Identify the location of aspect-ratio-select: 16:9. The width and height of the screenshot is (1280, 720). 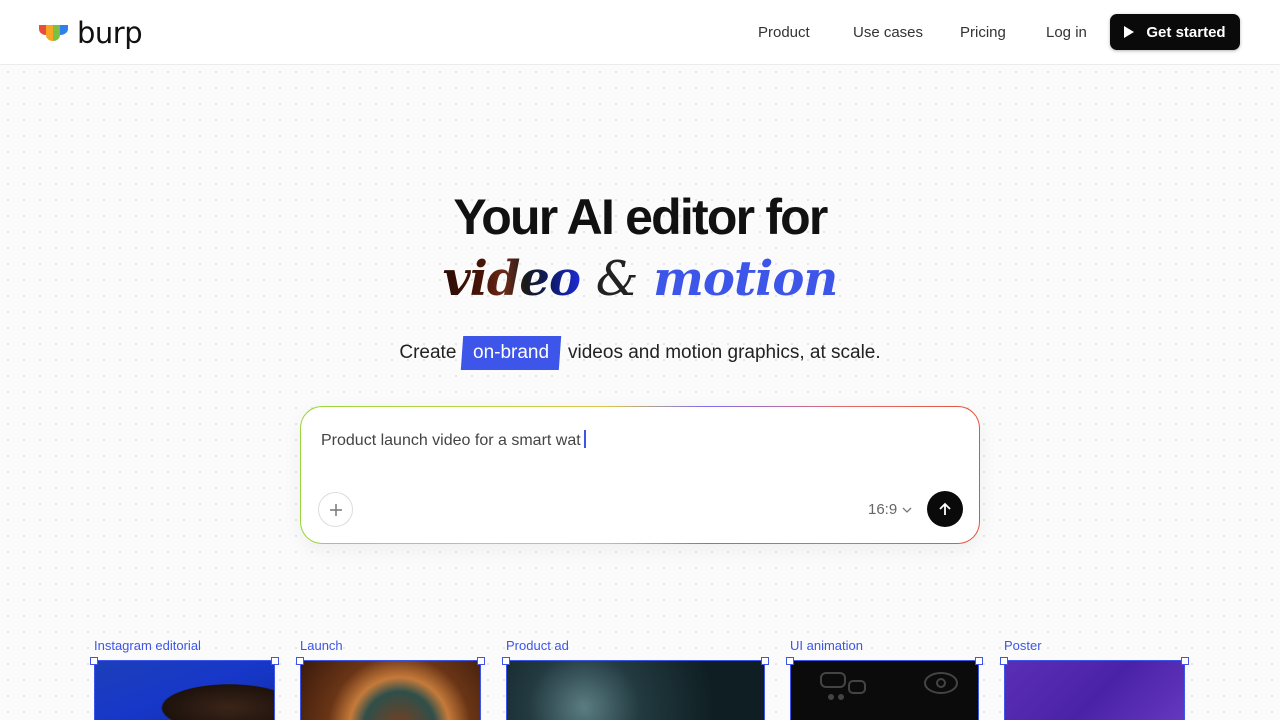
(890, 510).